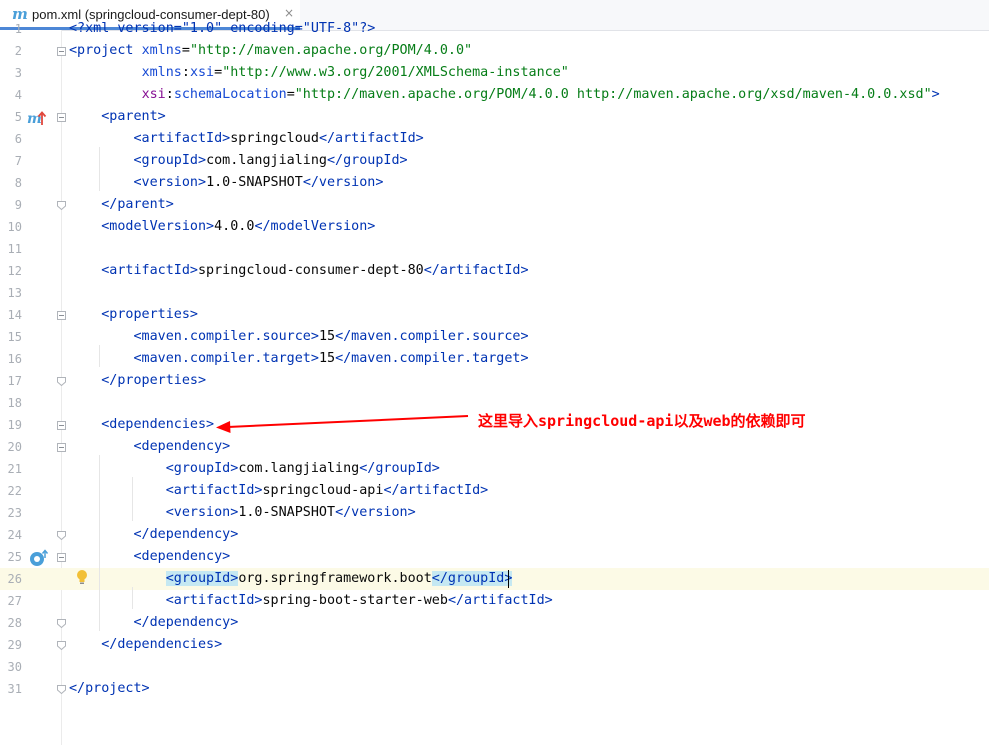  What do you see at coordinates (494, 227) in the screenshot?
I see `code-line: 10 <modelVersion>4.0.0</modelVersion>` at bounding box center [494, 227].